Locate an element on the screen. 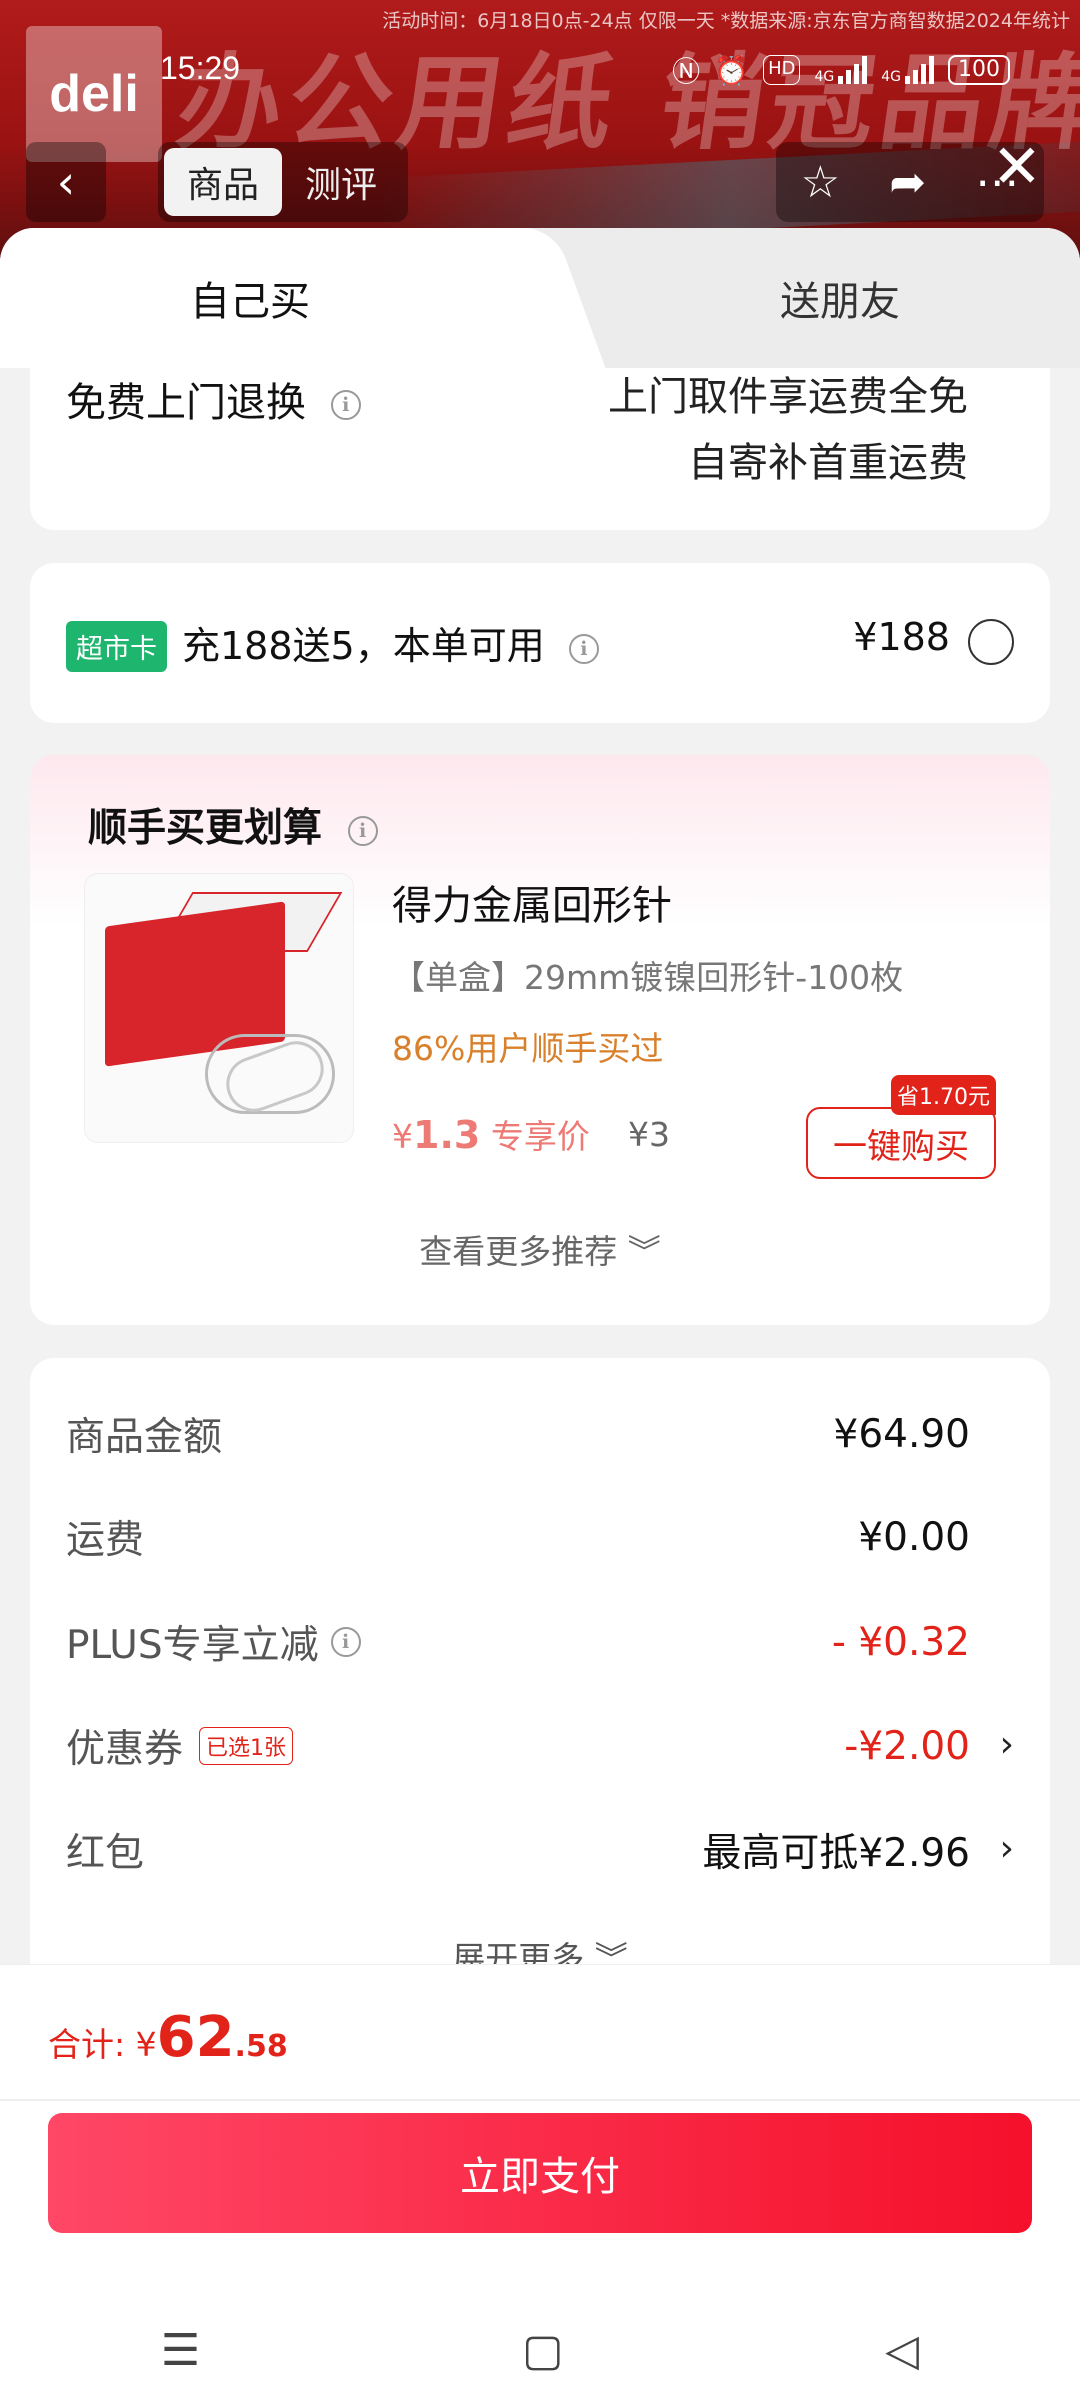 Image resolution: width=1080 pixels, height=2400 pixels. home-icon: ▢ is located at coordinates (543, 2350).